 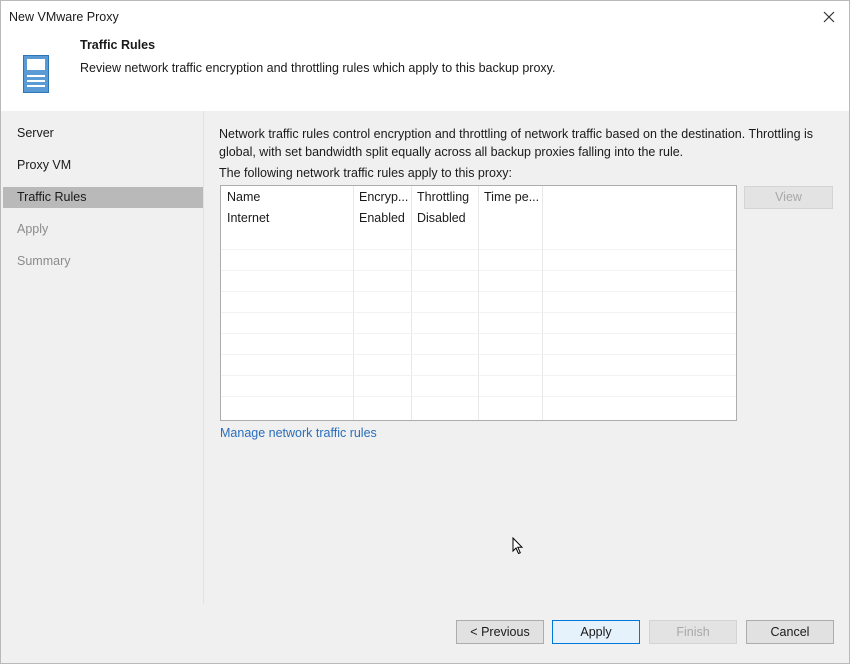 I want to click on nav-step-traffic-rules: Traffic Rules, so click(x=103, y=197).